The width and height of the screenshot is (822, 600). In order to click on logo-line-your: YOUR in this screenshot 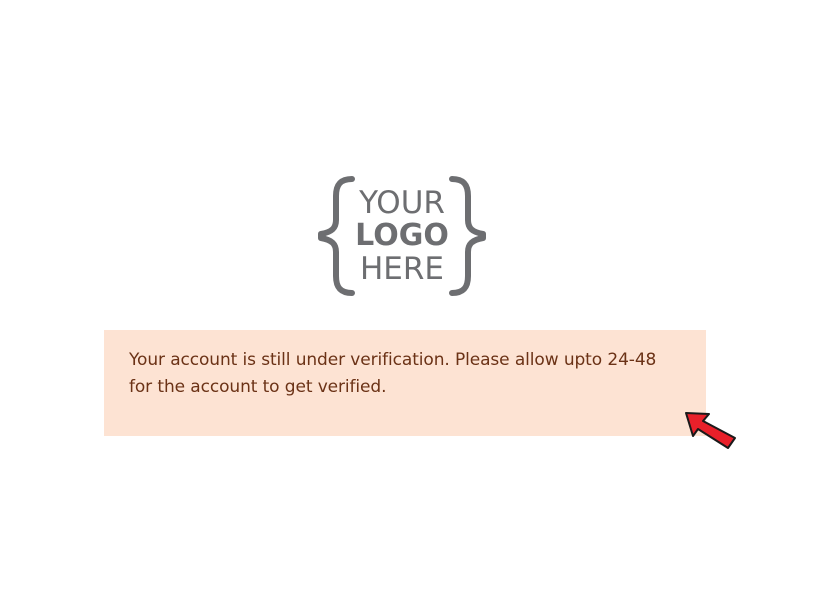, I will do `click(401, 203)`.